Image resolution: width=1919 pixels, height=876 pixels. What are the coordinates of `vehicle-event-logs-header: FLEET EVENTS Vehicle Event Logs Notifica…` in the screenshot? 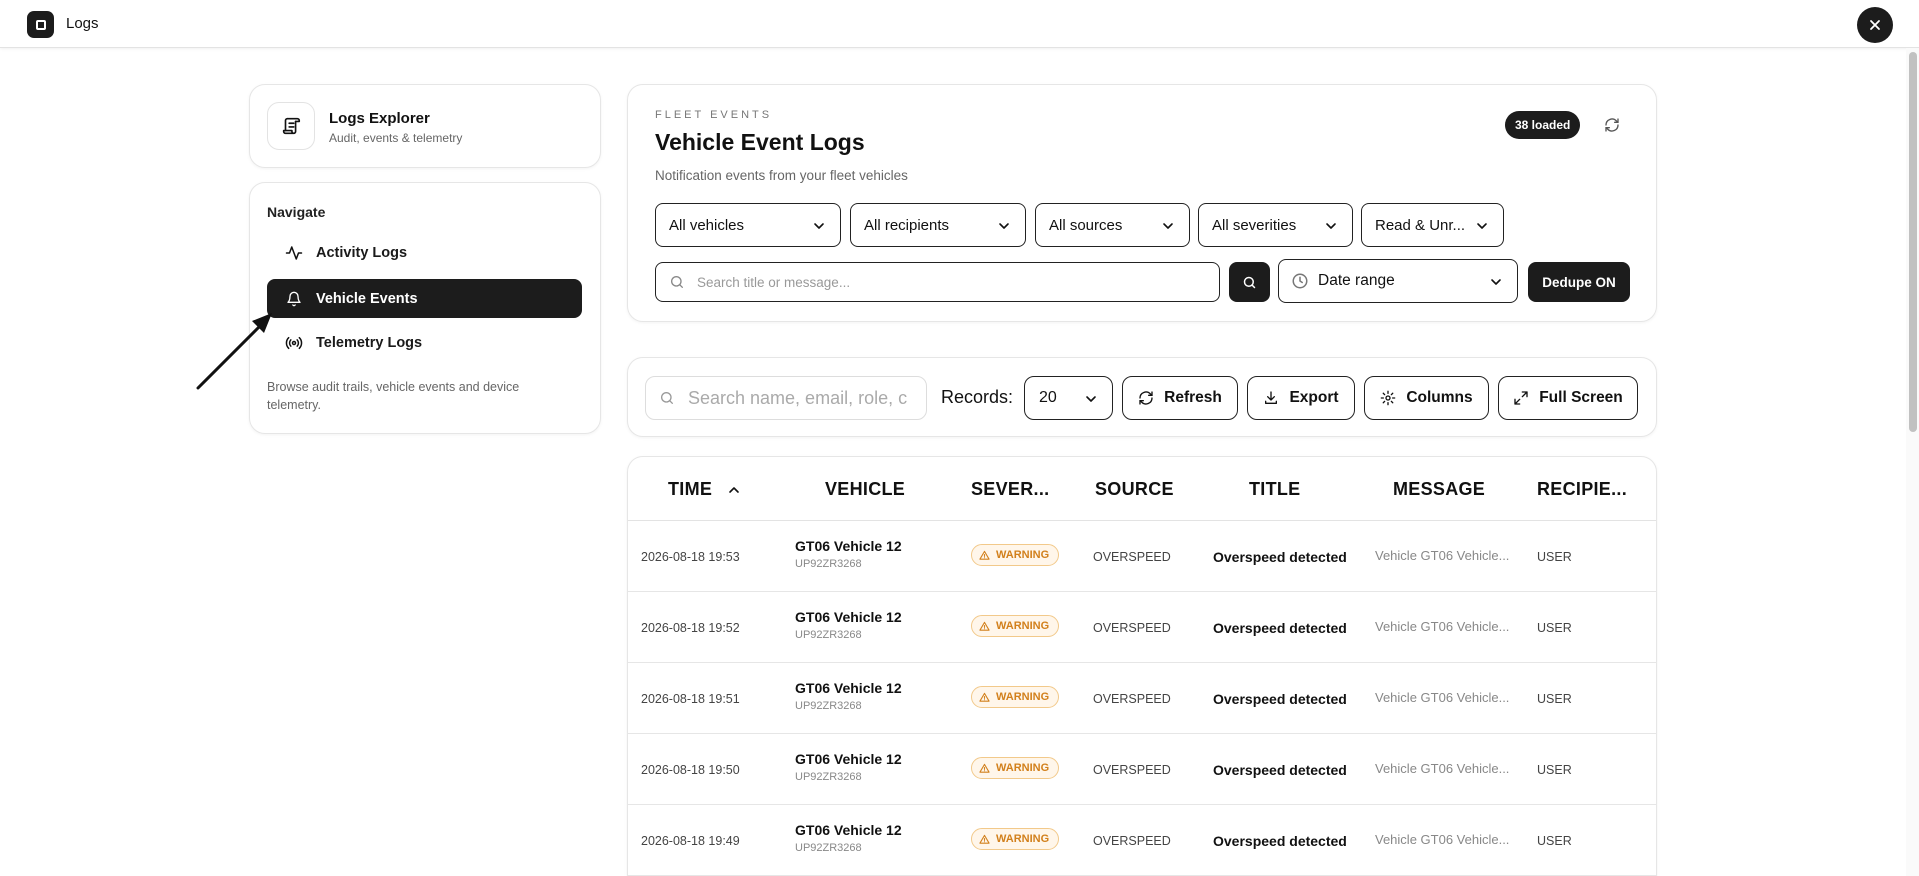 It's located at (1142, 203).